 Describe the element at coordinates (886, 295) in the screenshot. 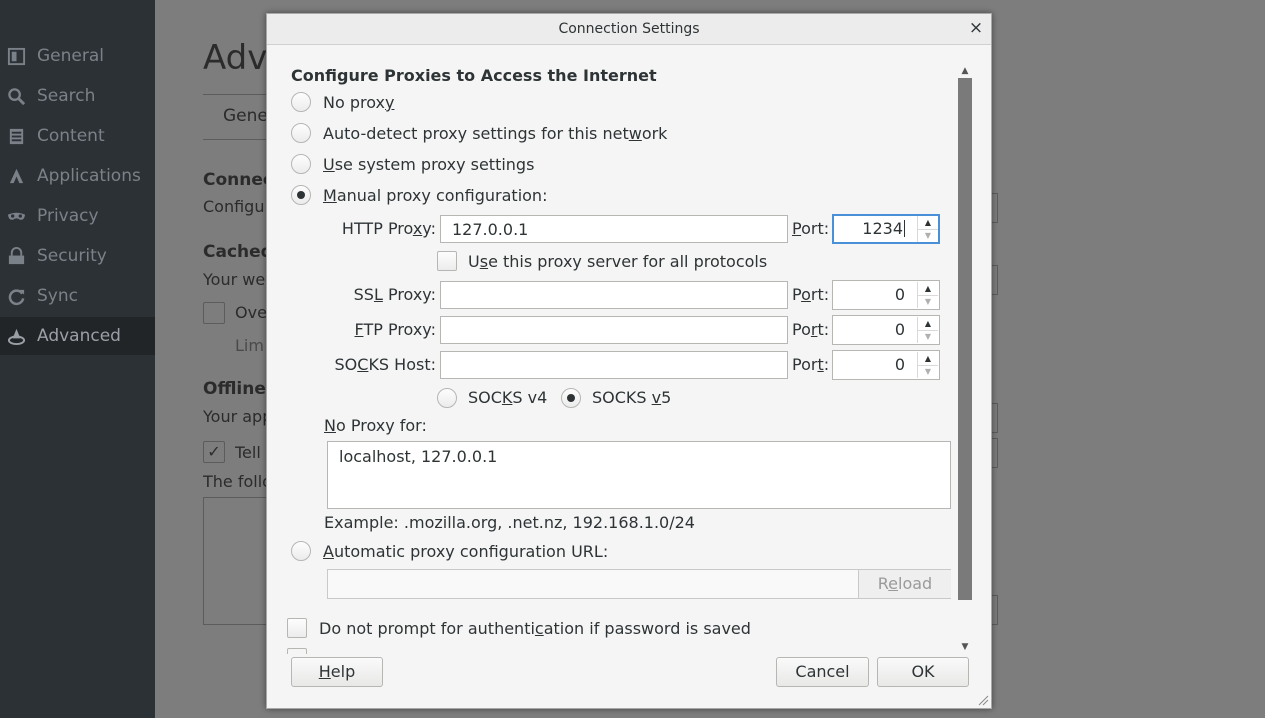

I see `ssl-port-stepper: 0 ▲ ▼` at that location.